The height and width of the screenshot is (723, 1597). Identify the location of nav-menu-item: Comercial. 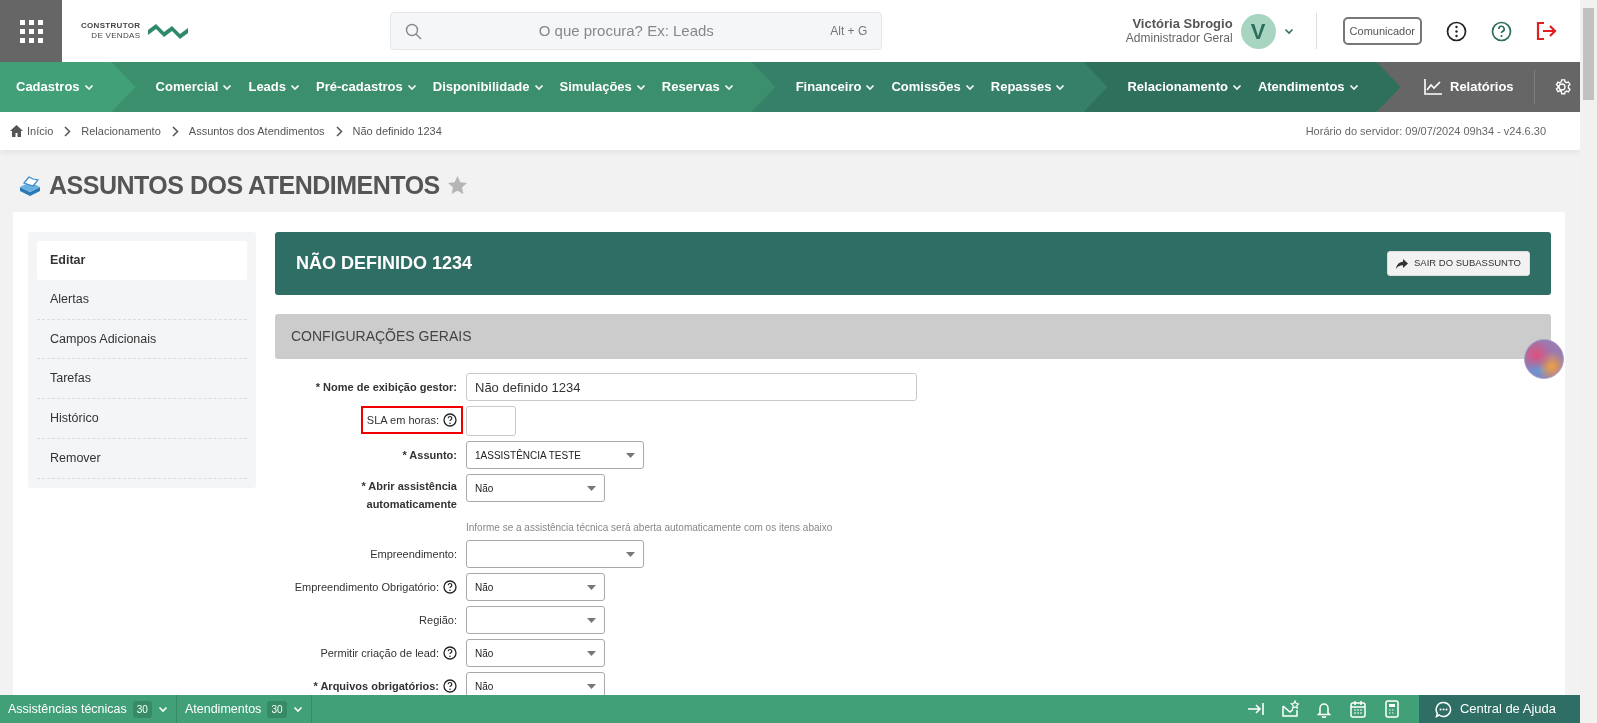
(194, 87).